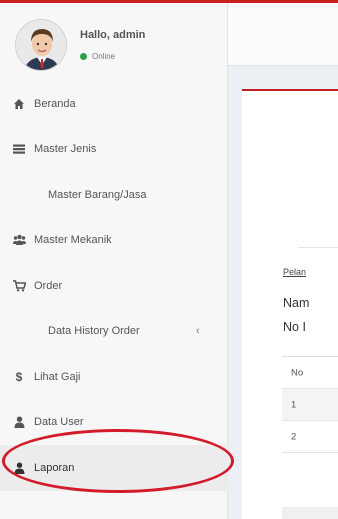 The image size is (338, 519). I want to click on sidebar-item-data-history-order: Data History Order ‹, so click(114, 332).